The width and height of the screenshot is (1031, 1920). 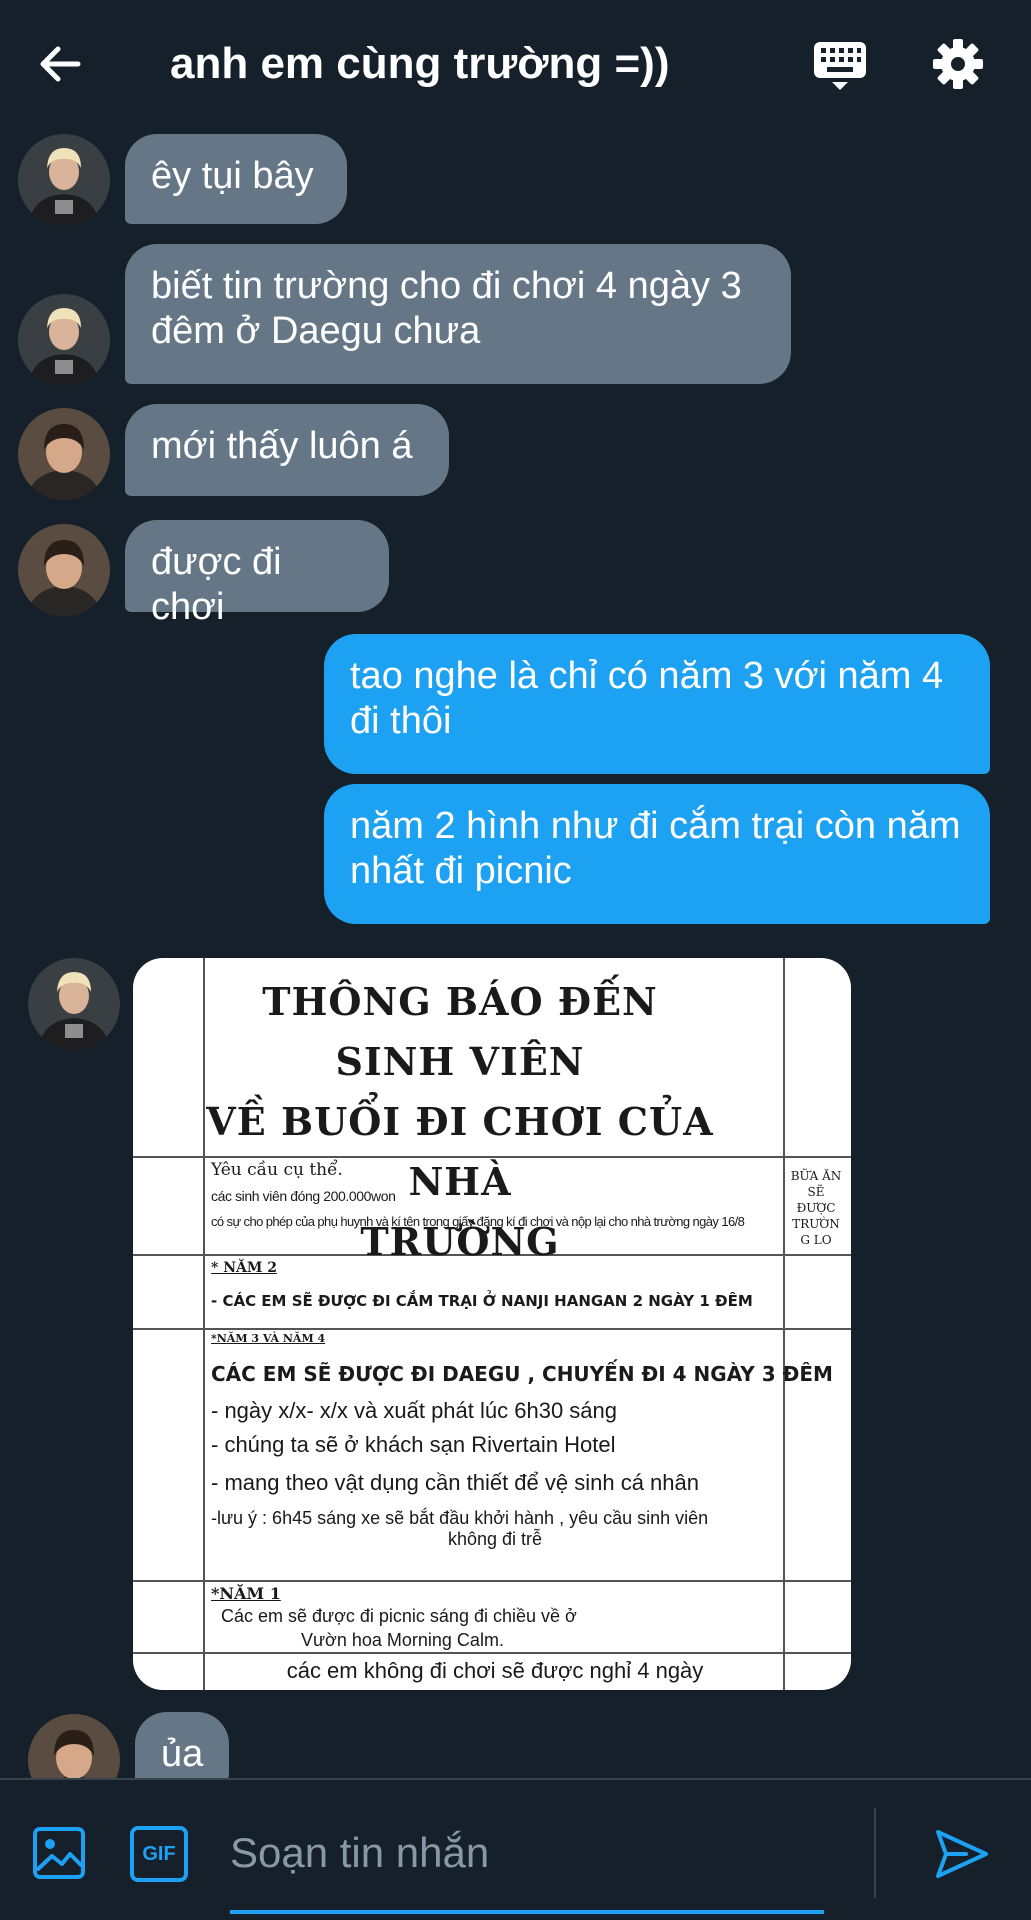 I want to click on keyboard-icon, so click(x=840, y=66).